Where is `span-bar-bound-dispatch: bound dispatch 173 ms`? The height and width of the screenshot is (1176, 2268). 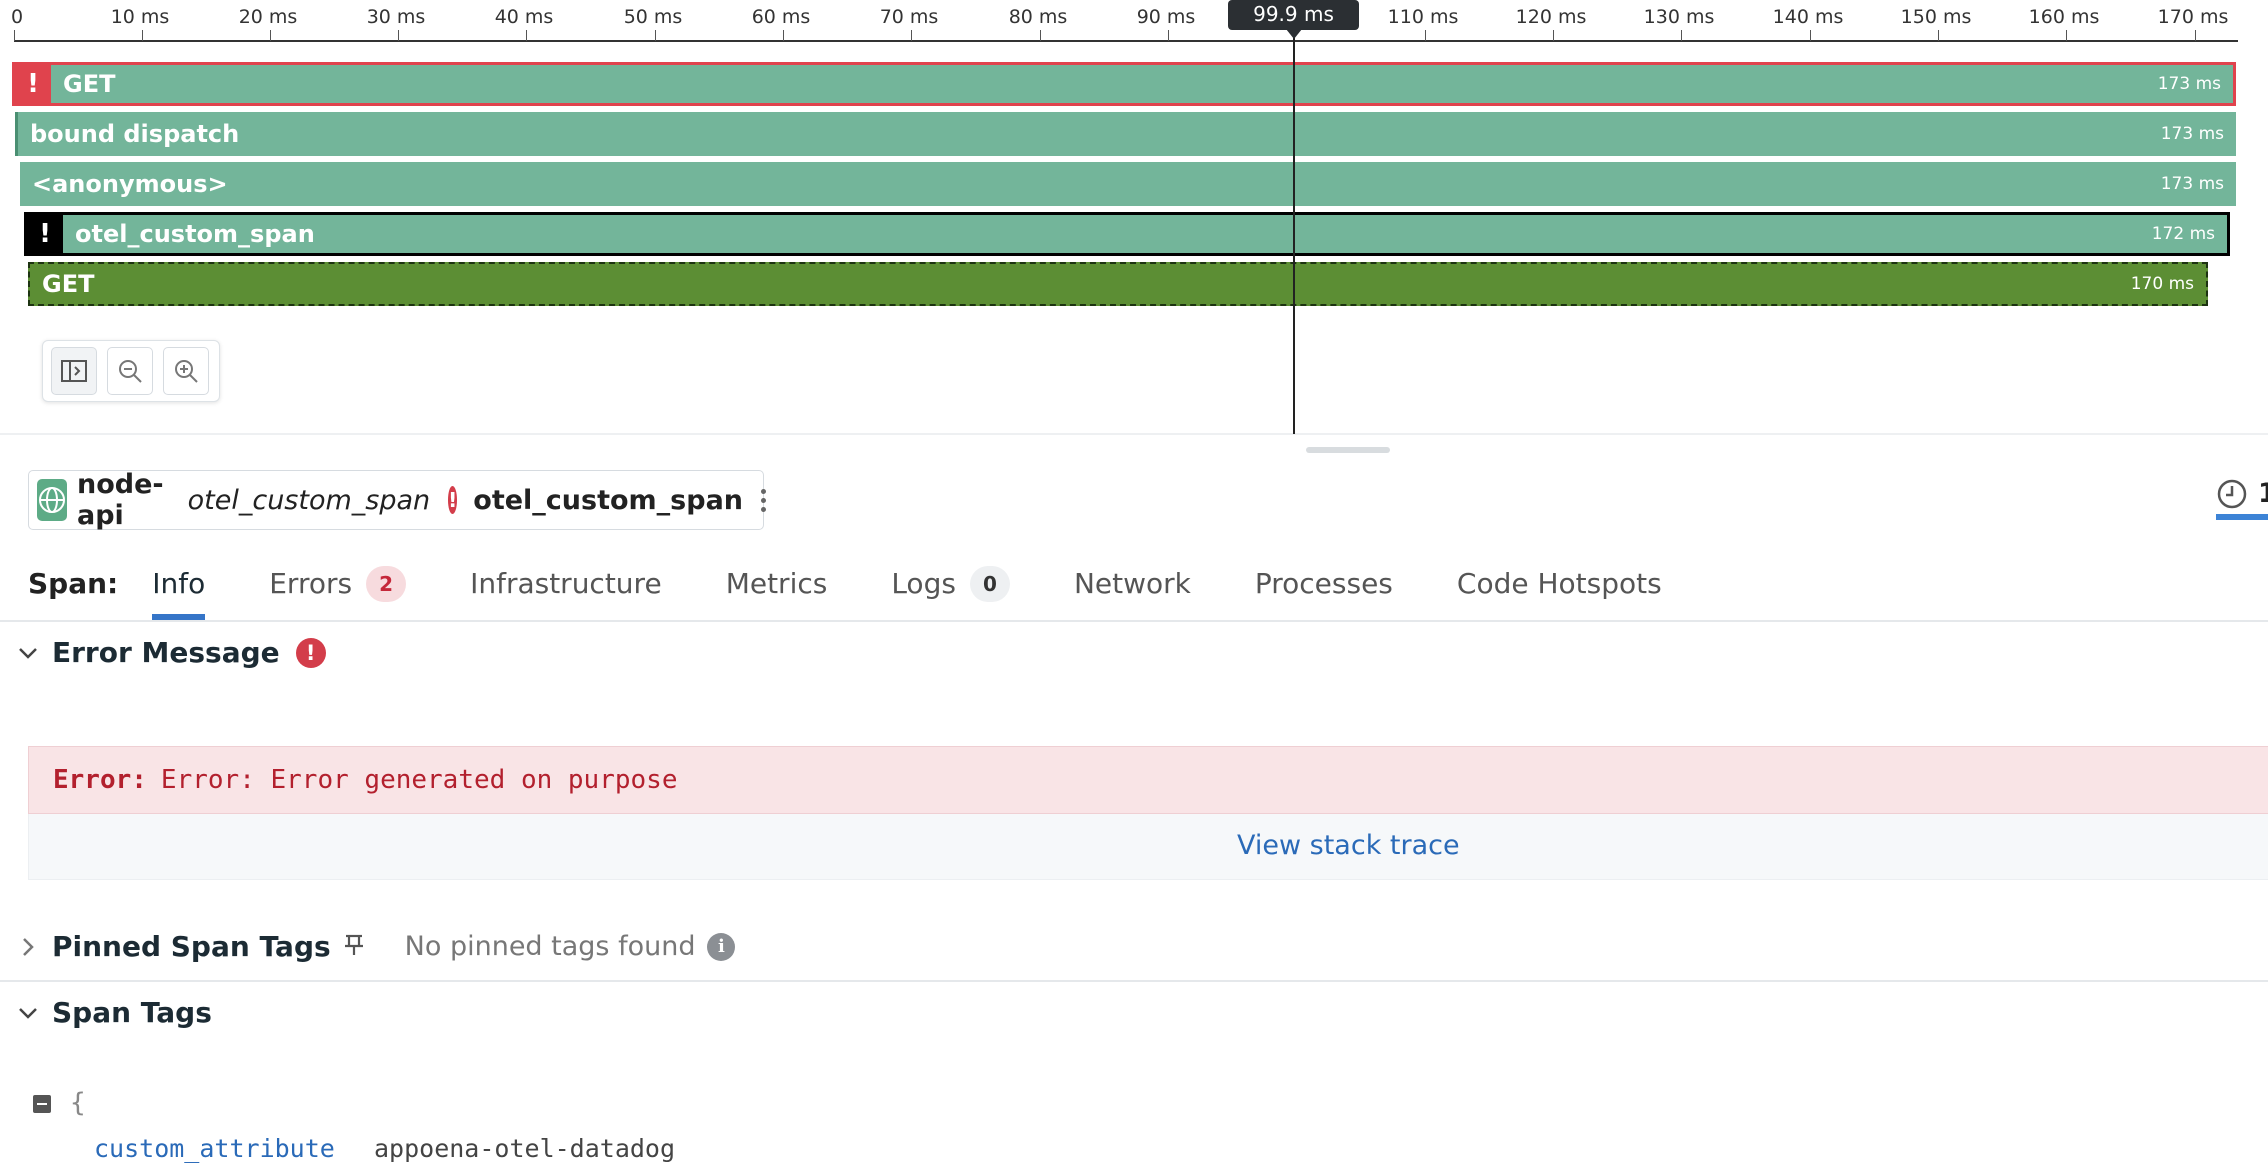
span-bar-bound-dispatch: bound dispatch 173 ms is located at coordinates (1125, 134).